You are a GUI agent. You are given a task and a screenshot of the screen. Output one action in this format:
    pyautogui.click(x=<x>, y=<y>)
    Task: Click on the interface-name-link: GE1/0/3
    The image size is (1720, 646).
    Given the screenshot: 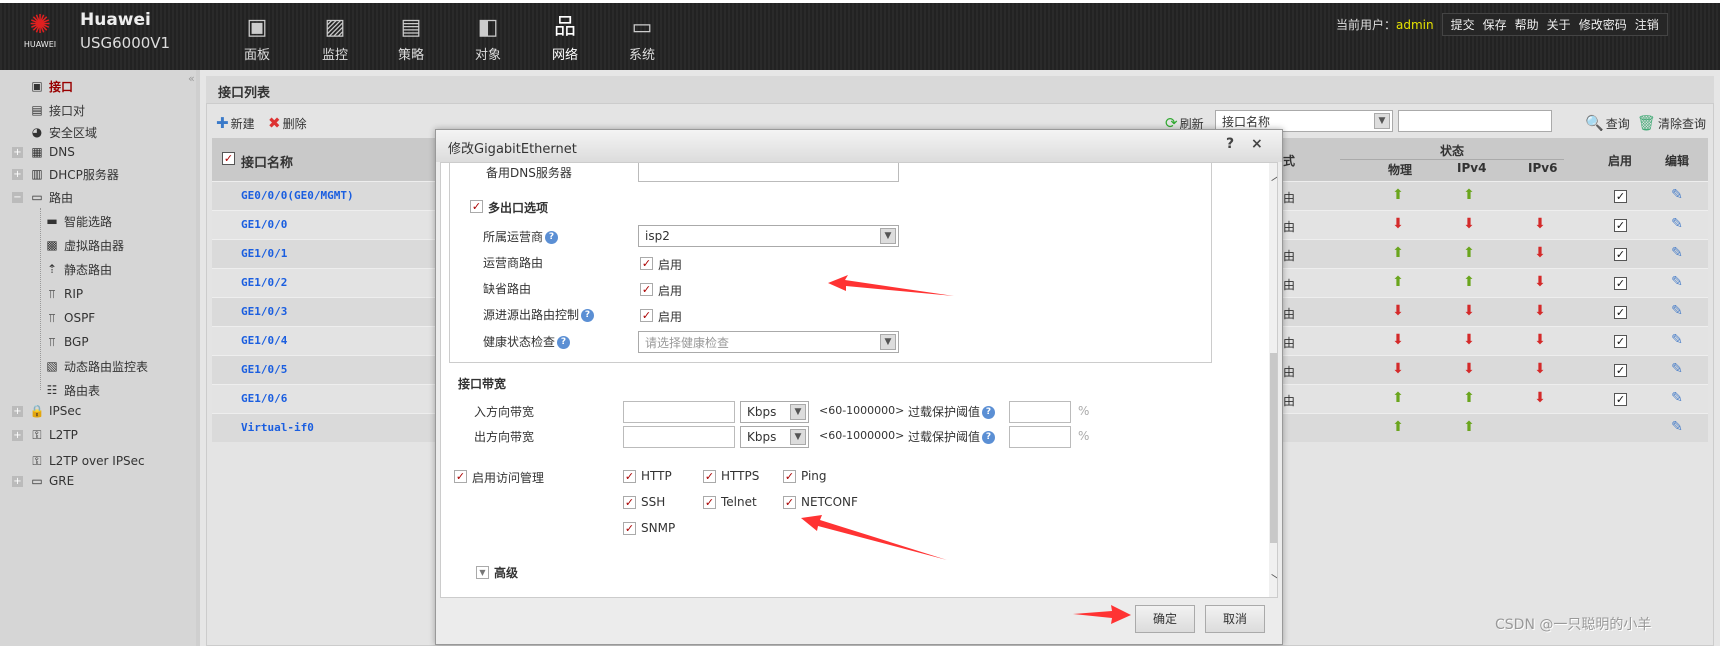 What is the action you would take?
    pyautogui.click(x=264, y=311)
    